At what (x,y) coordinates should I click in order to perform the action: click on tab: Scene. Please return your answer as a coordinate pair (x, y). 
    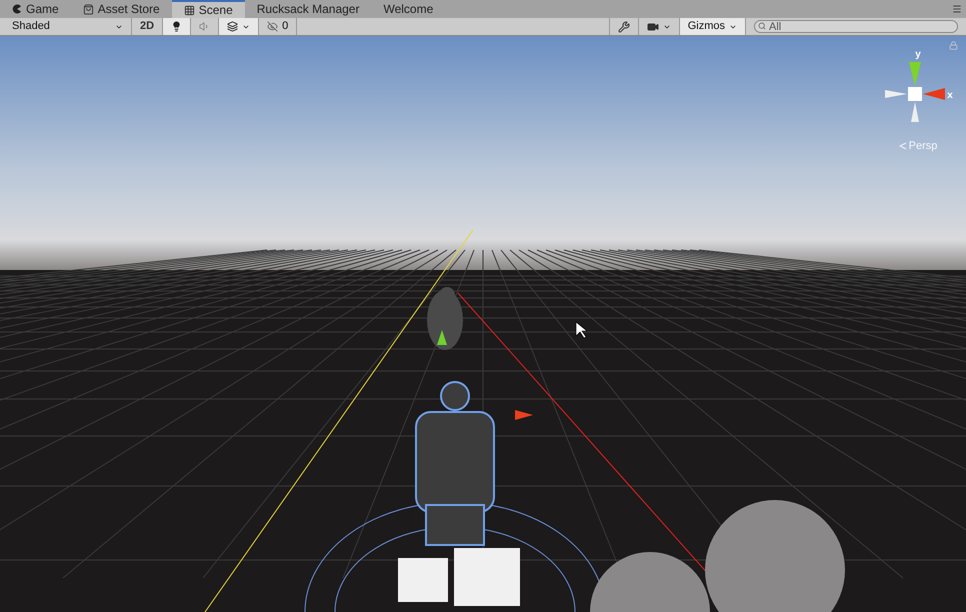
    Looking at the image, I should click on (208, 9).